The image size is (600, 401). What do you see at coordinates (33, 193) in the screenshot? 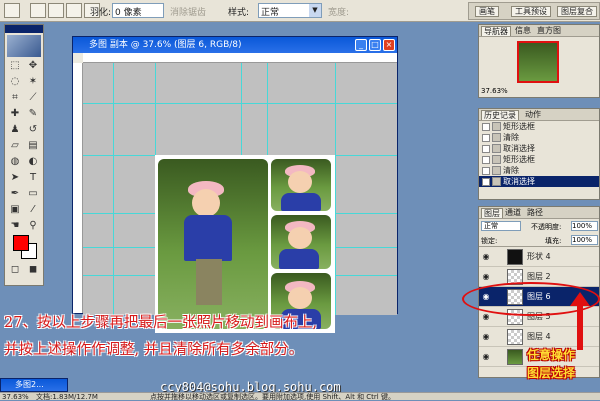
I see `shape-tool-icon: ▭` at bounding box center [33, 193].